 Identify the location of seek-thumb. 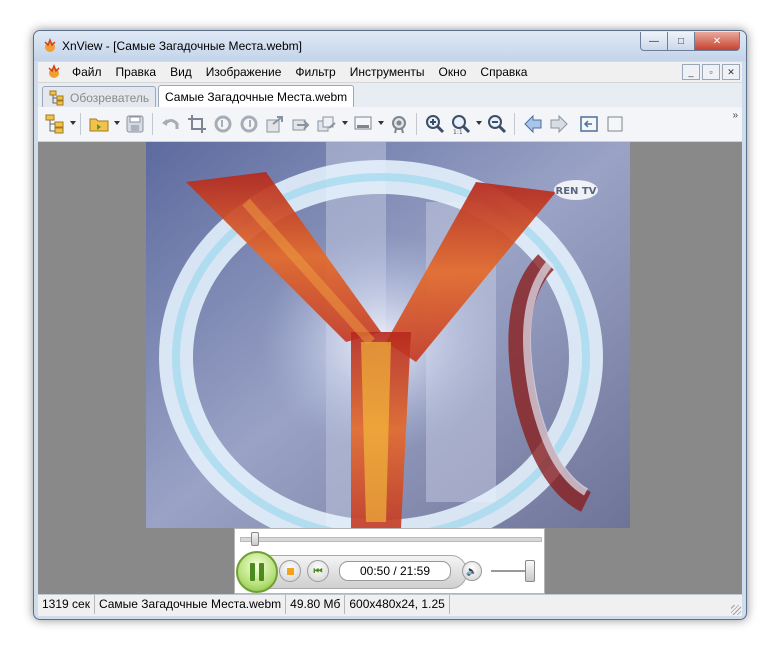
(255, 539).